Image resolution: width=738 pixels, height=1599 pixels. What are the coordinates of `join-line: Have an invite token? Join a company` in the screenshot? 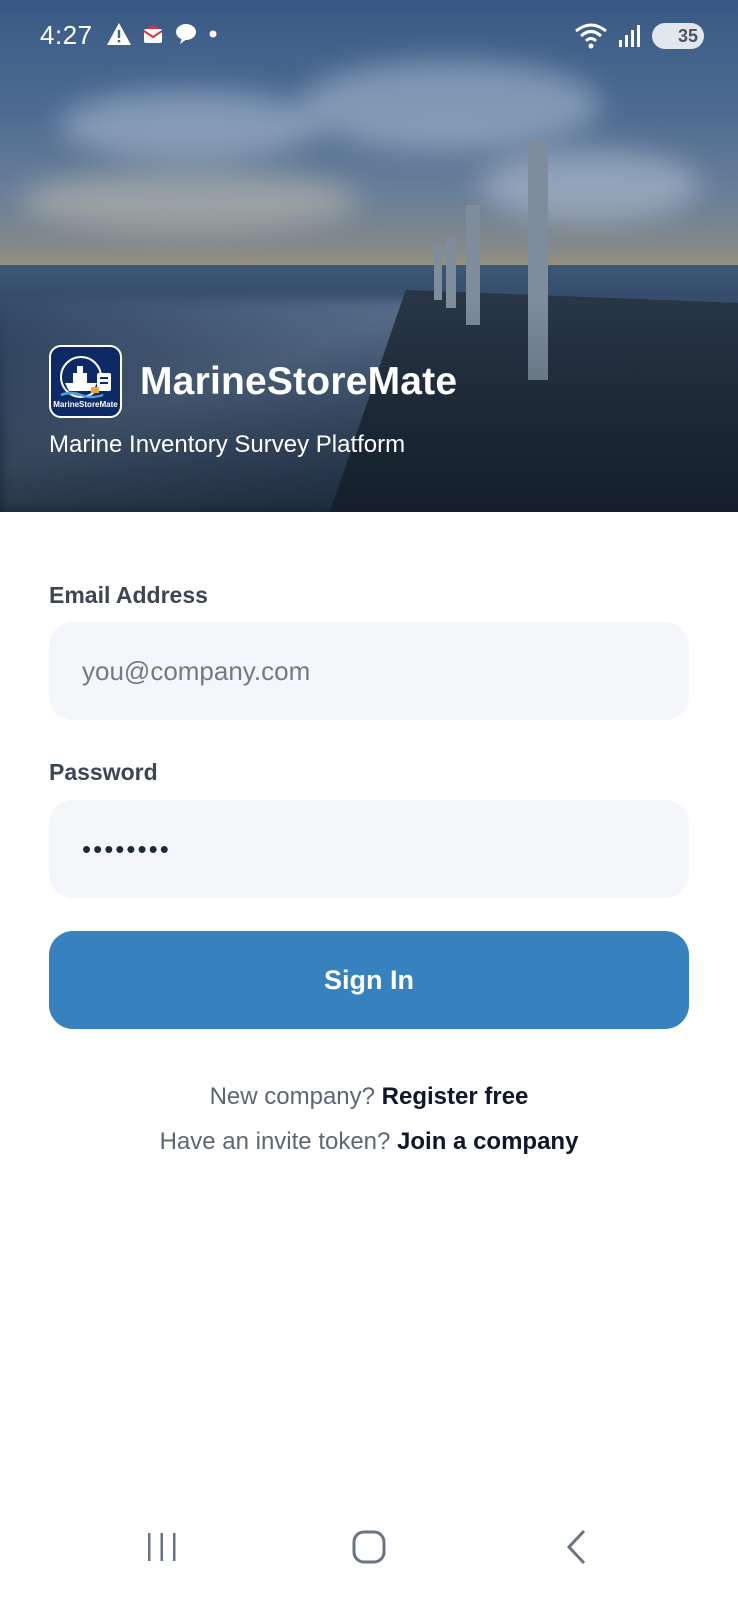 It's located at (369, 1142).